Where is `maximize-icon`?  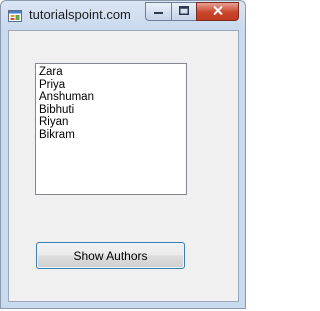 maximize-icon is located at coordinates (184, 11).